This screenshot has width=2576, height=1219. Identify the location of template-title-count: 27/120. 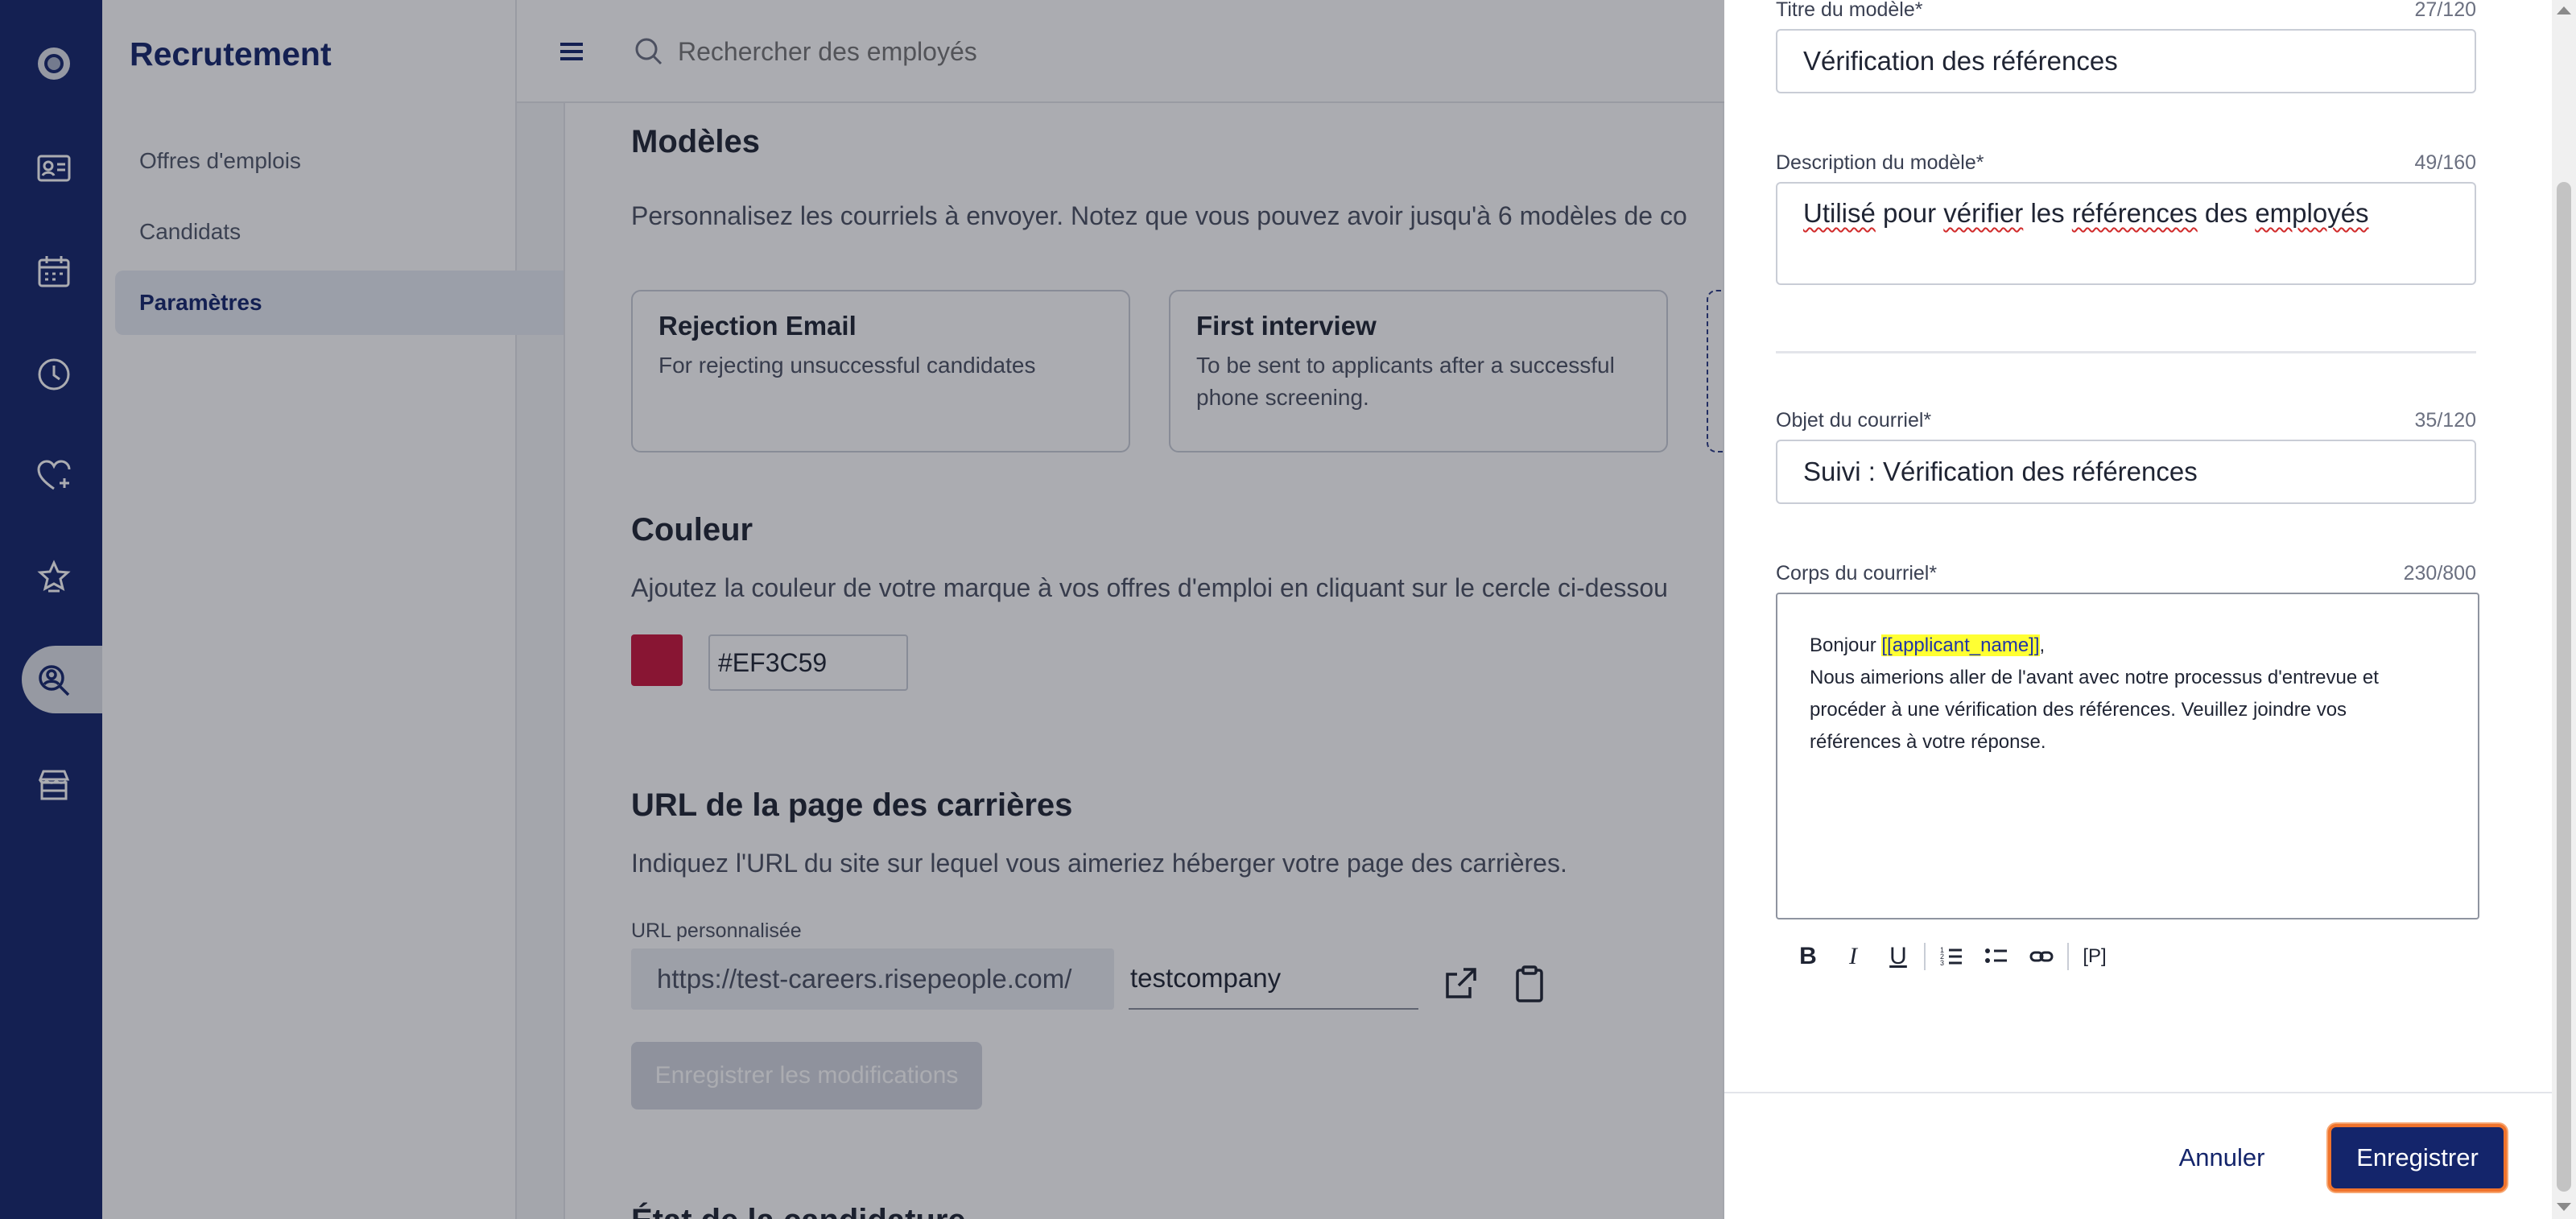
(2445, 10).